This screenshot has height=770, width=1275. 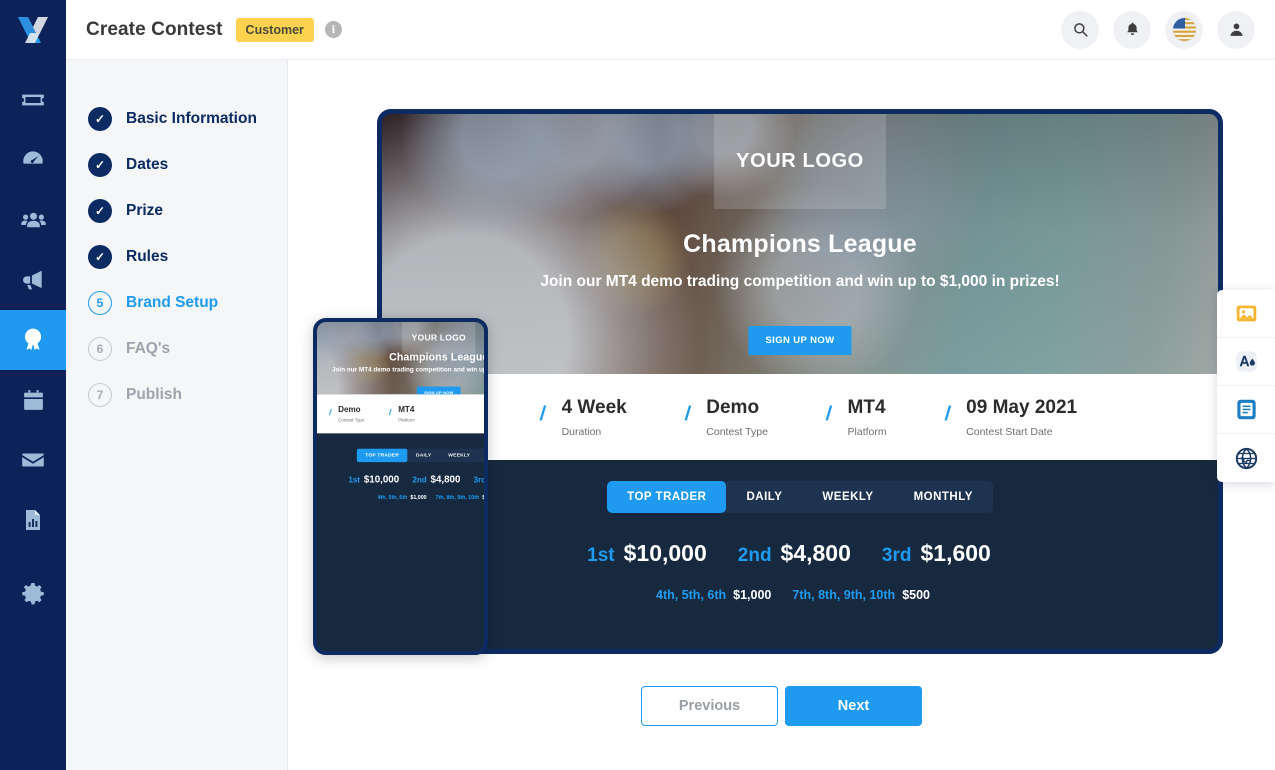 I want to click on settings-gear-icon, so click(x=33, y=593).